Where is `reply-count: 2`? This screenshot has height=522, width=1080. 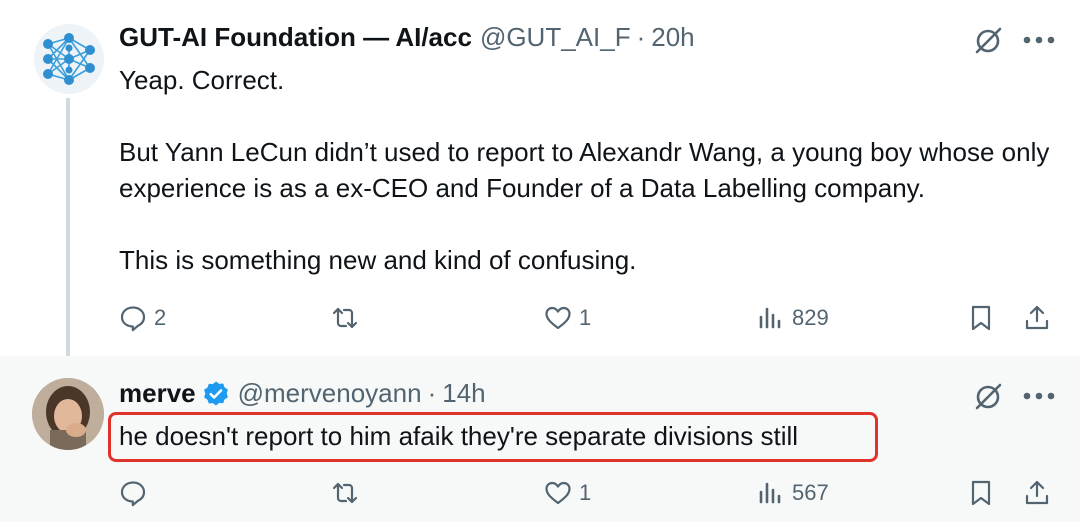
reply-count: 2 is located at coordinates (160, 317).